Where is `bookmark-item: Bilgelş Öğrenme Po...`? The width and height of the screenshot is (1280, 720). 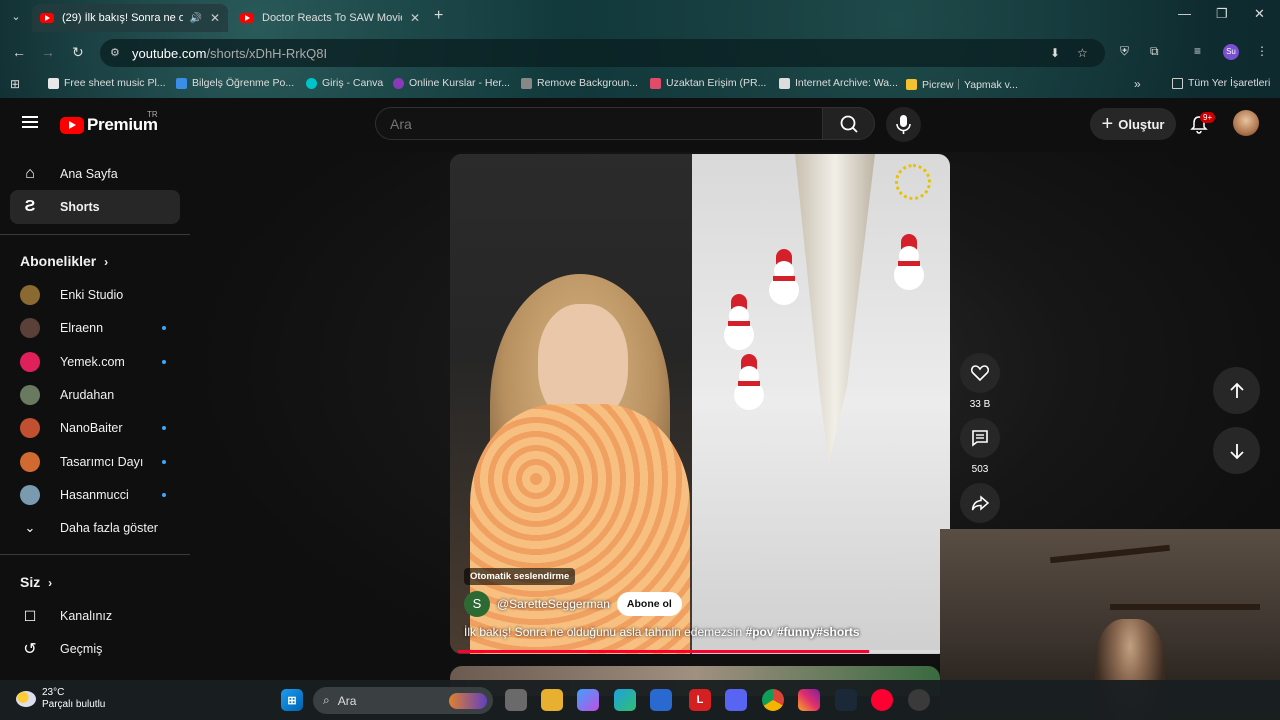
bookmark-item: Bilgelş Öğrenme Po... is located at coordinates (235, 83).